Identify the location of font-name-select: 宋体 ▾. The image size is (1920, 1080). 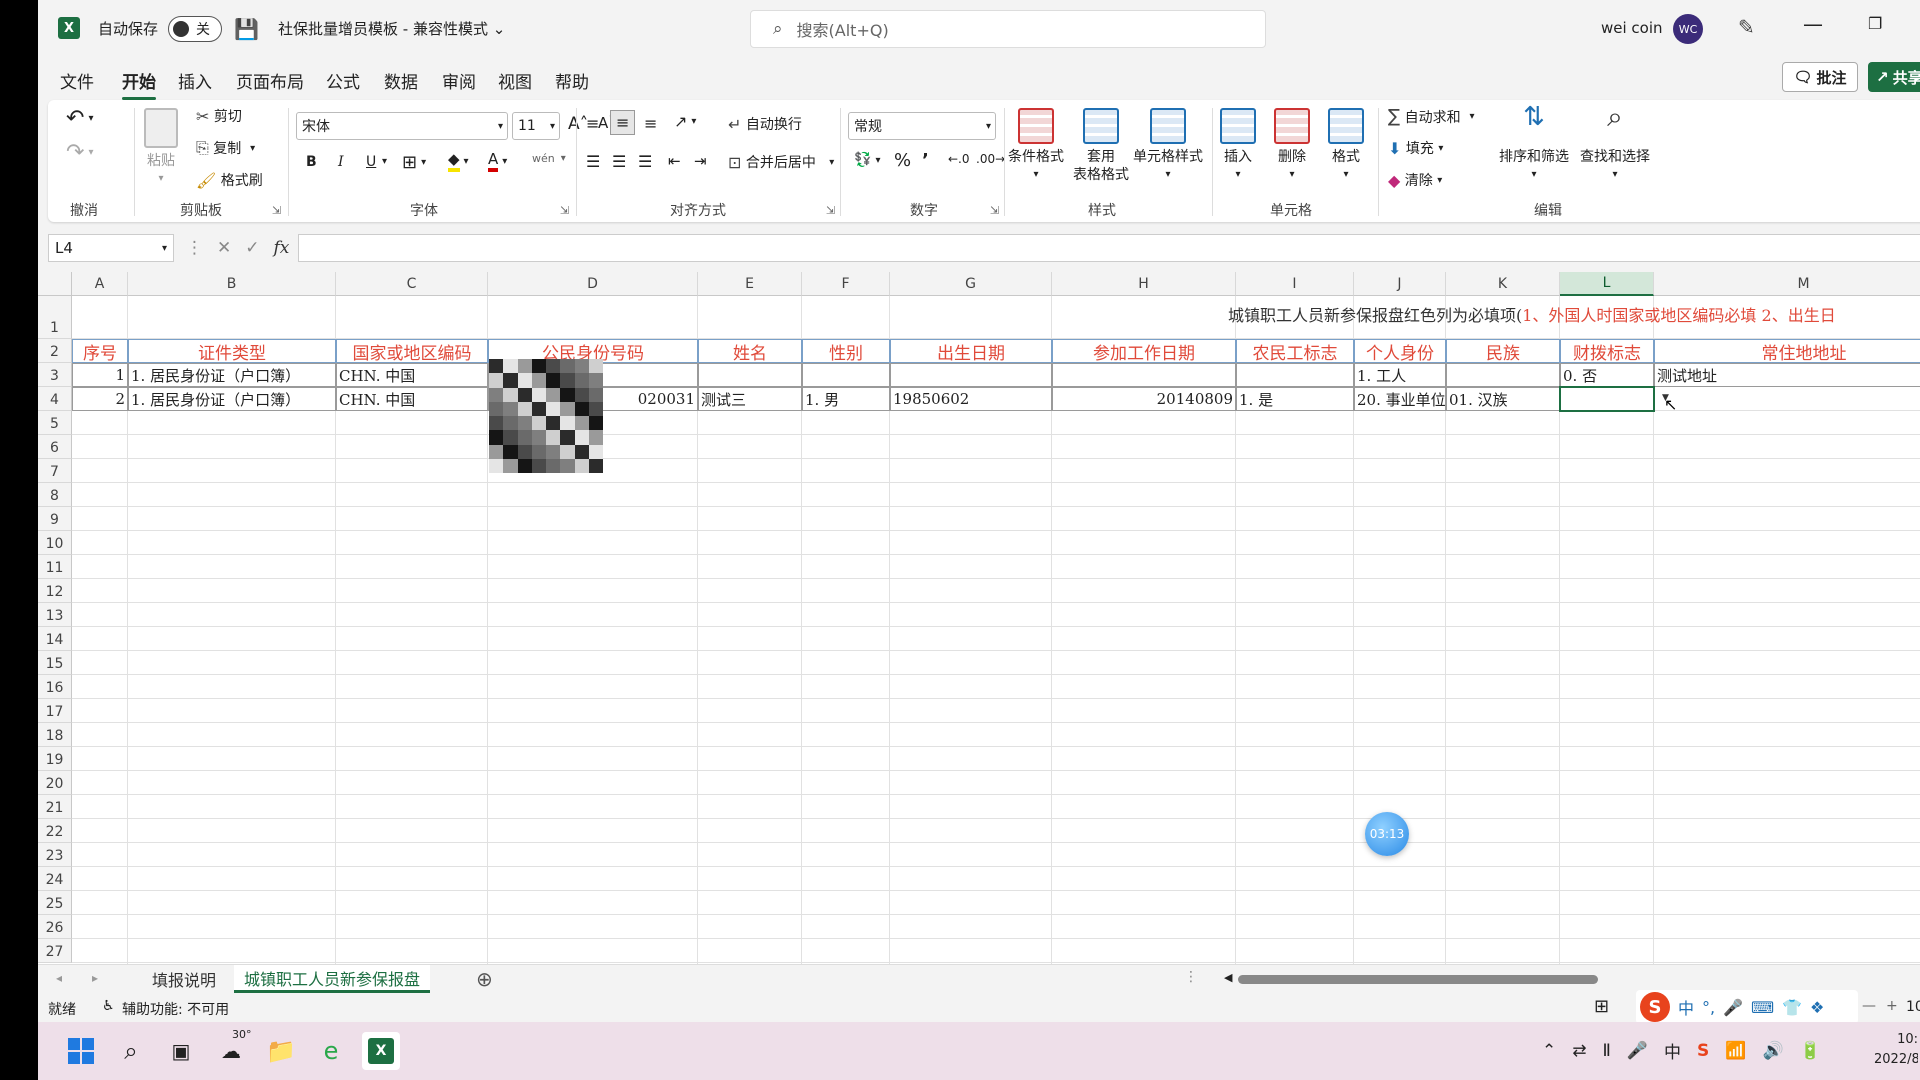
(402, 126).